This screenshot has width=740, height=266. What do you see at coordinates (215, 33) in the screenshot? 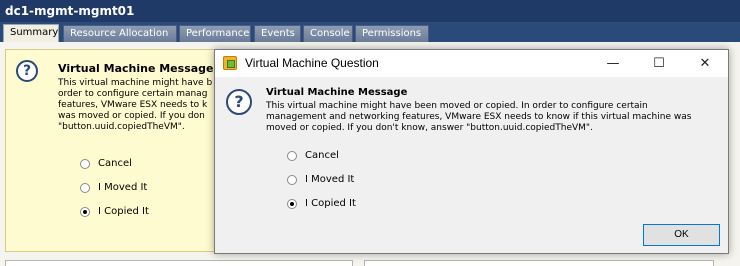
I see `tab-performance: Performance` at bounding box center [215, 33].